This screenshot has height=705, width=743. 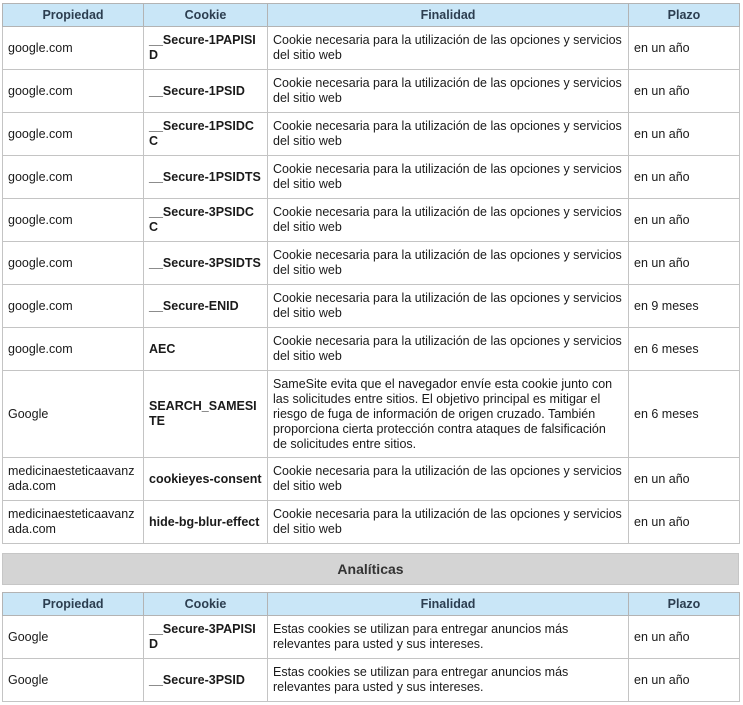 I want to click on section-title: Analíticas, so click(x=370, y=569).